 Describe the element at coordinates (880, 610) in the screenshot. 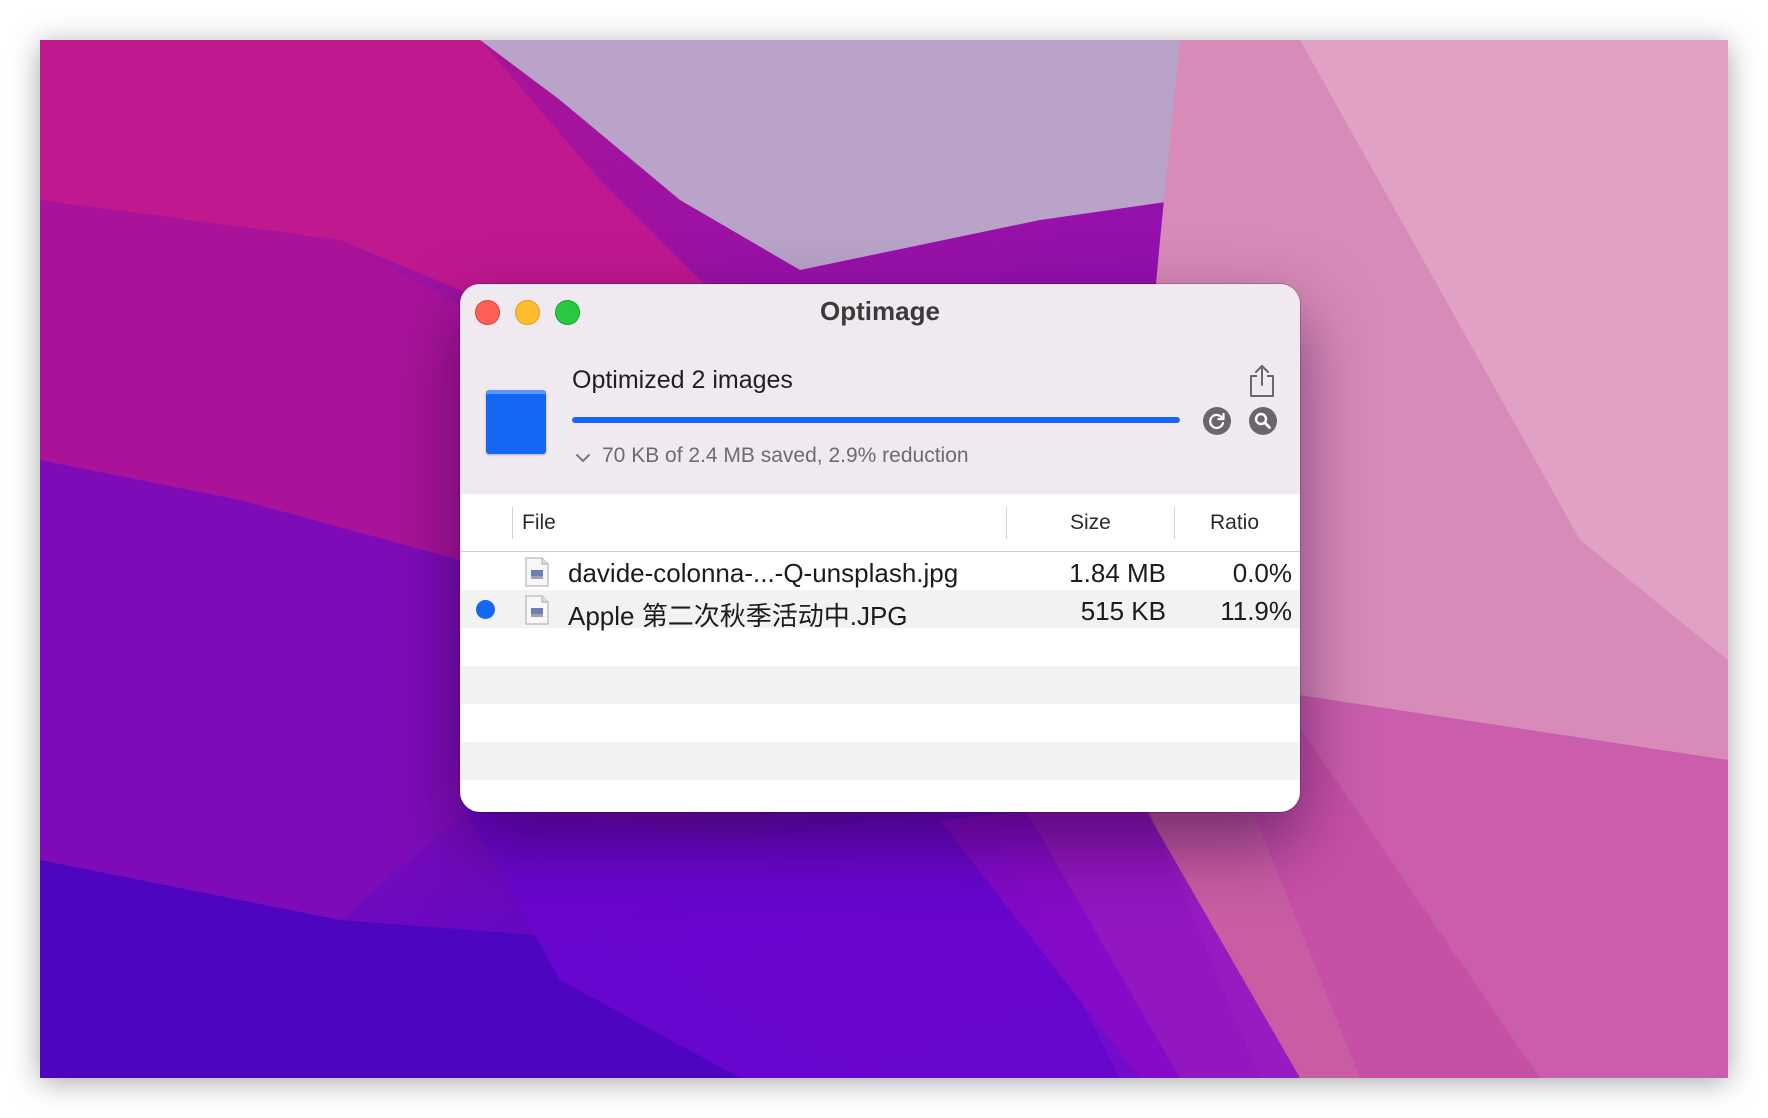

I see `table-row: Apple 第二次秋季活动中.JPG 515 KB 11.9%` at that location.